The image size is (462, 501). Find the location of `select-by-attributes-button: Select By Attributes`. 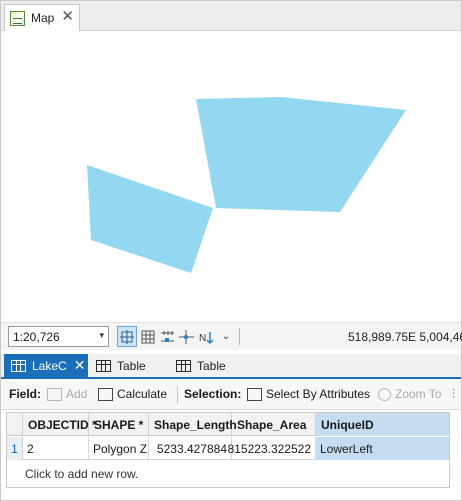

select-by-attributes-button: Select By Attributes is located at coordinates (308, 394).